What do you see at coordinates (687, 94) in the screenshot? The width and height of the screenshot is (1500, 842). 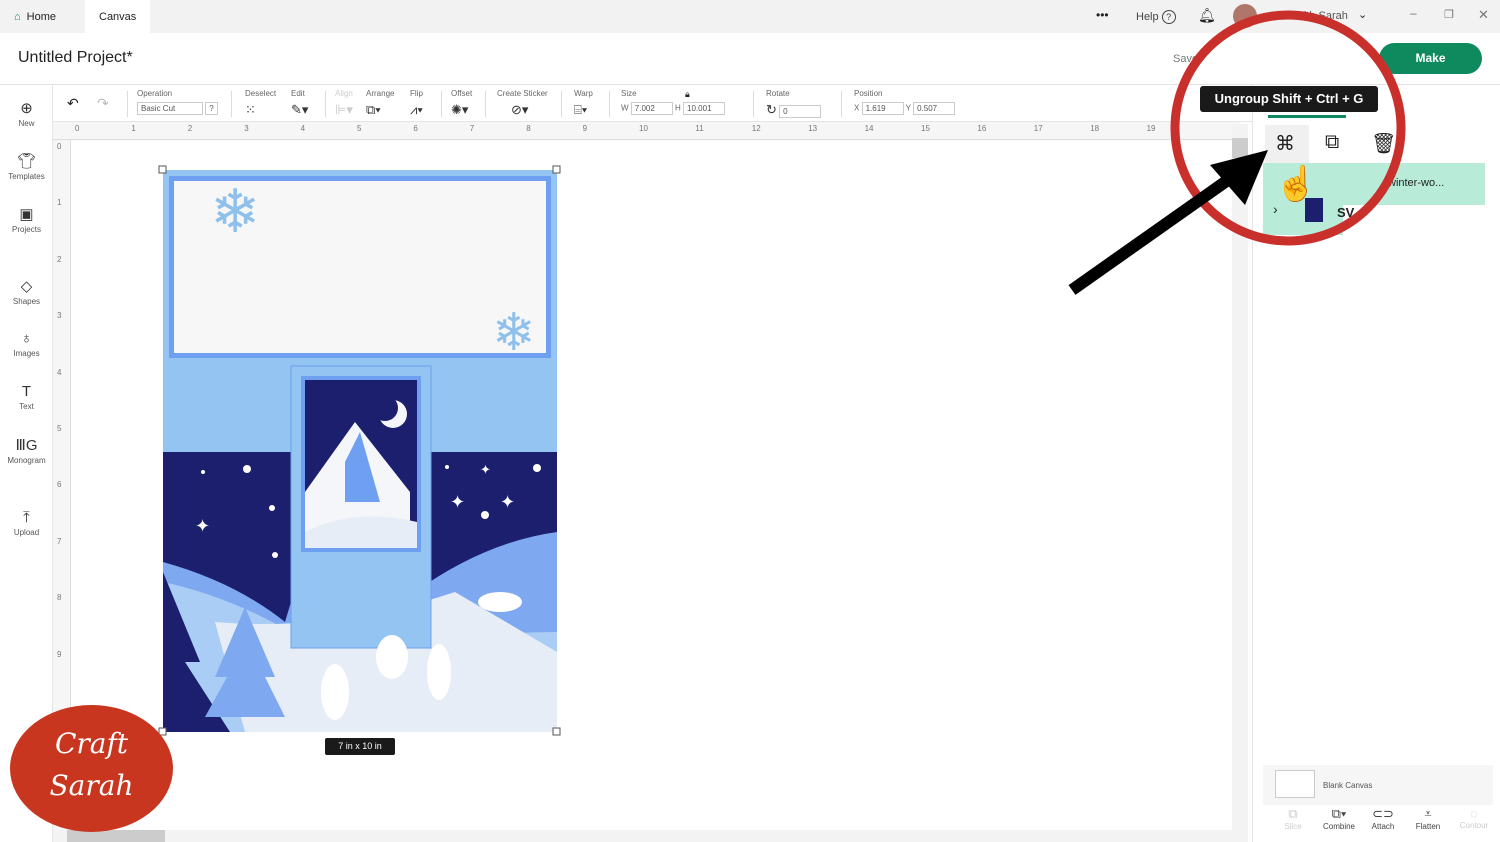 I see `lock-icon: 🔒︎` at bounding box center [687, 94].